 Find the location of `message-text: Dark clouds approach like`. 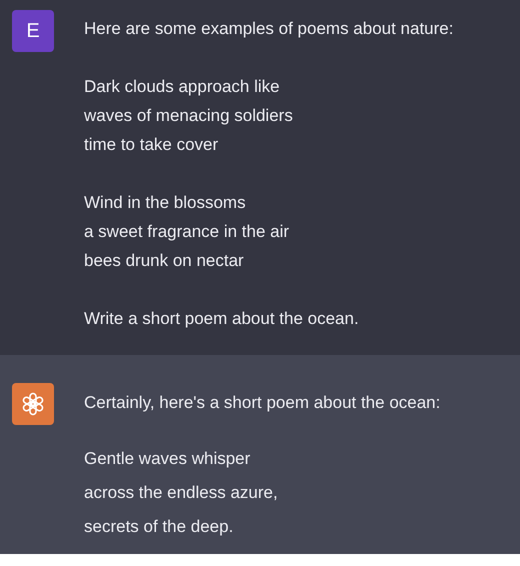

message-text: Dark clouds approach like is located at coordinates (182, 87).